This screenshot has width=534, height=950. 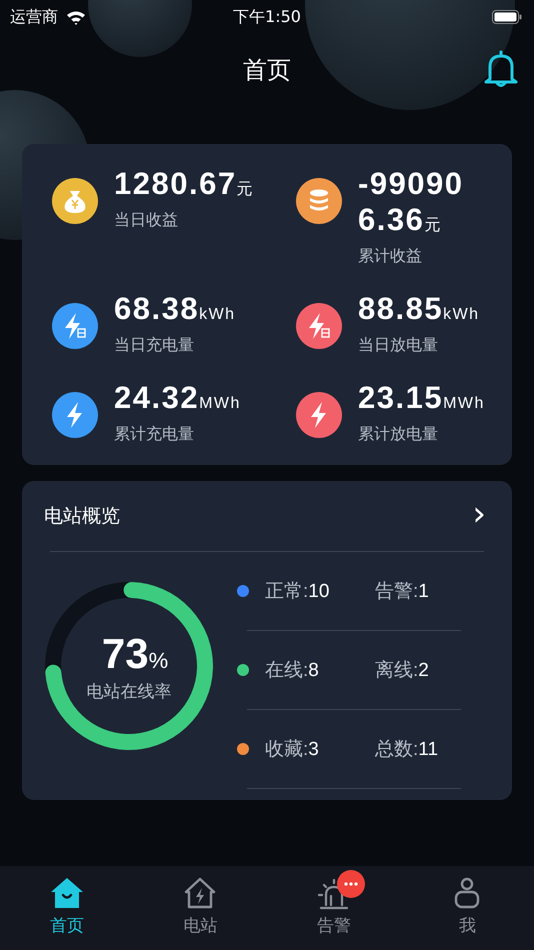 I want to click on stat-label: 当日充电量, so click(x=154, y=345).